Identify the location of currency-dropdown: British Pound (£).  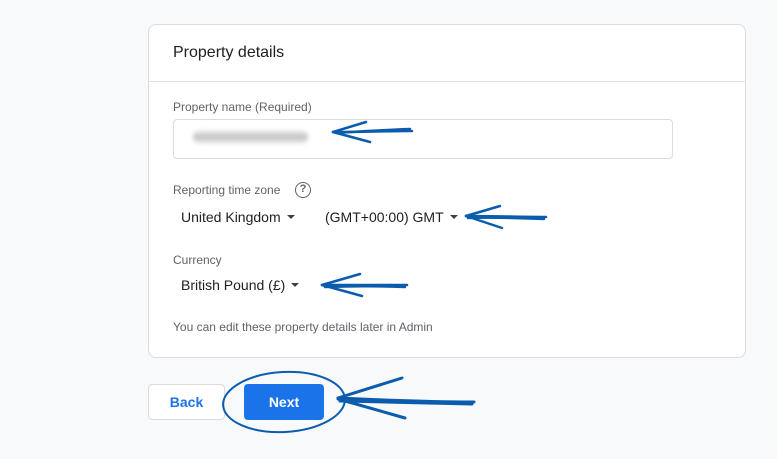
(240, 285).